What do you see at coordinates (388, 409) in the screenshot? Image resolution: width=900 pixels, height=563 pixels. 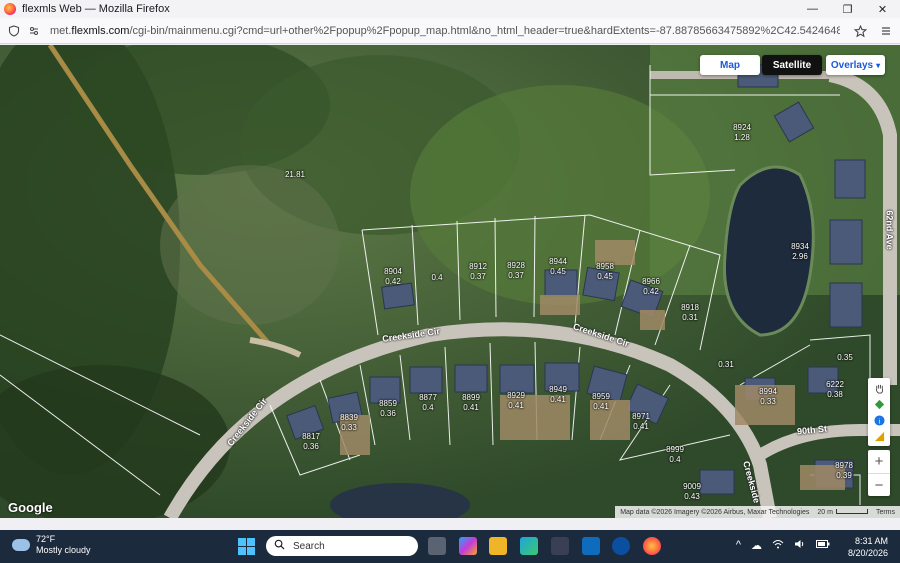 I see `lot-label: 8859 0.36` at bounding box center [388, 409].